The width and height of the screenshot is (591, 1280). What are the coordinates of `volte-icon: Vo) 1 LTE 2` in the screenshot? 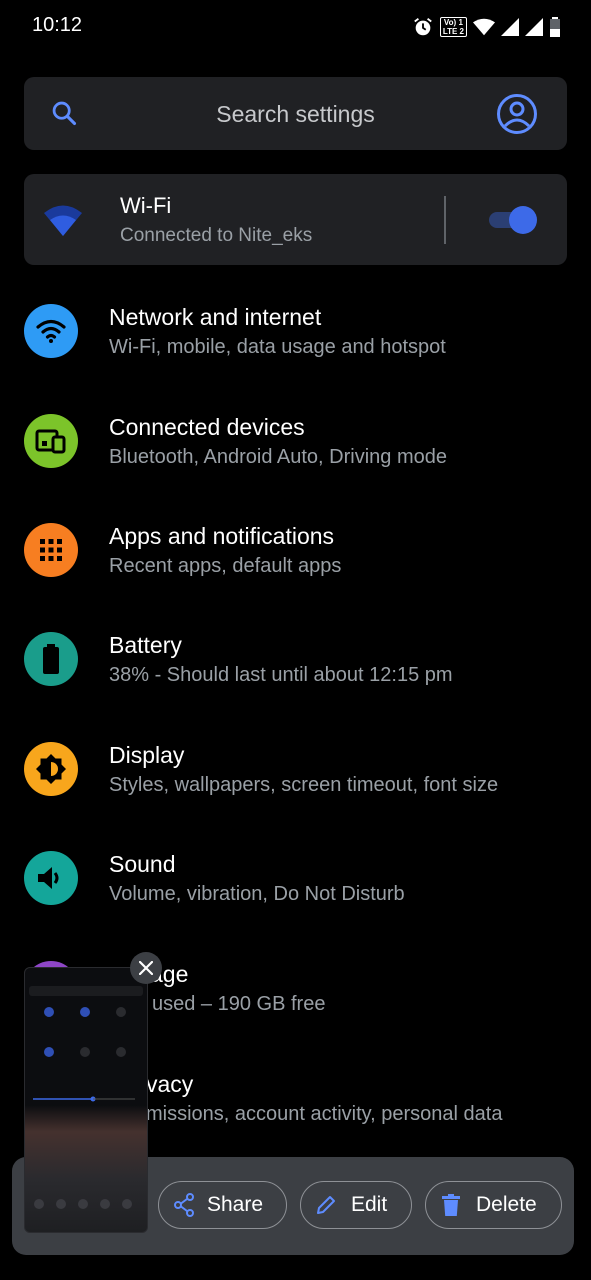 It's located at (453, 27).